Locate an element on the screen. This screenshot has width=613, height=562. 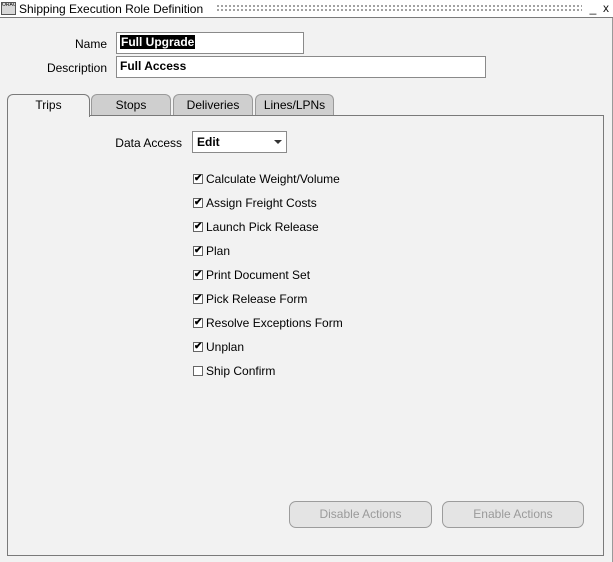
checkbox-label: Resolve Exceptions Form is located at coordinates (274, 323).